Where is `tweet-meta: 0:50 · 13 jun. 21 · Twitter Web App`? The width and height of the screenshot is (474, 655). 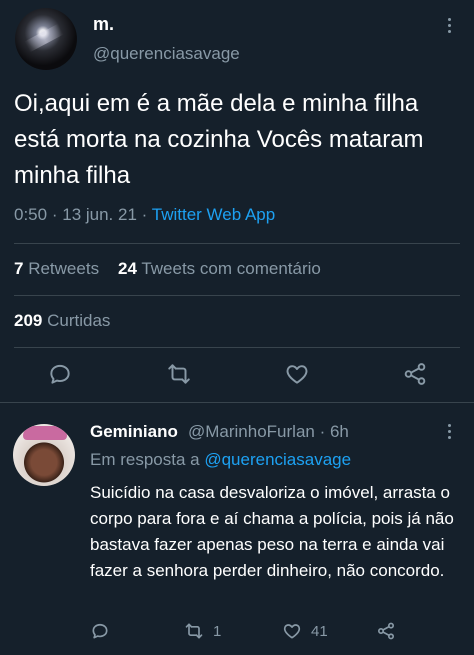 tweet-meta: 0:50 · 13 jun. 21 · Twitter Web App is located at coordinates (144, 215).